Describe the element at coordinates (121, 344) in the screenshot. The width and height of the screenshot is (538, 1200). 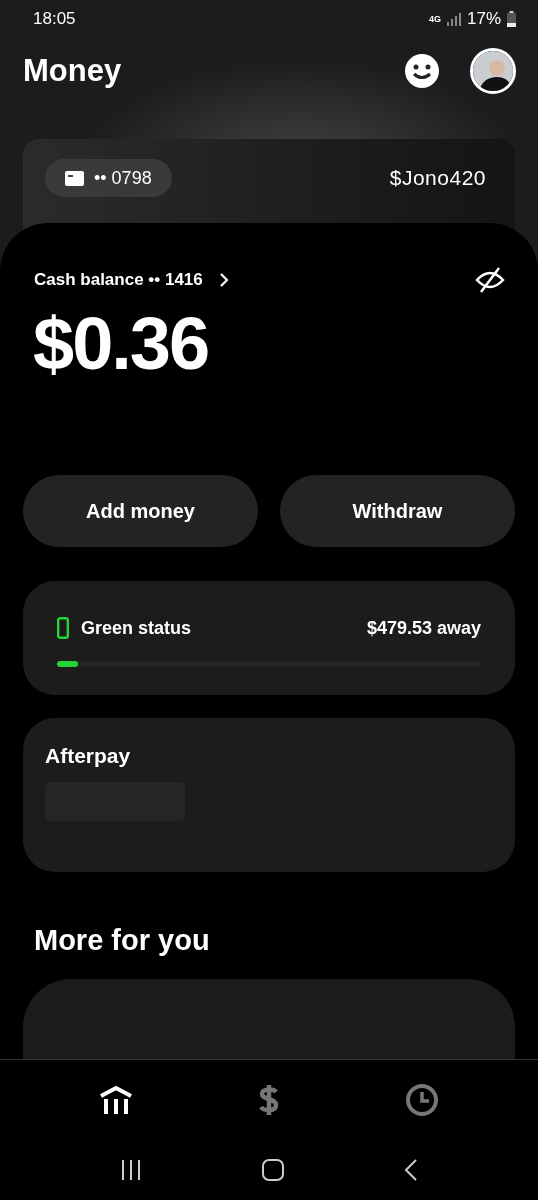
I see `balance-amount: $0.36` at that location.